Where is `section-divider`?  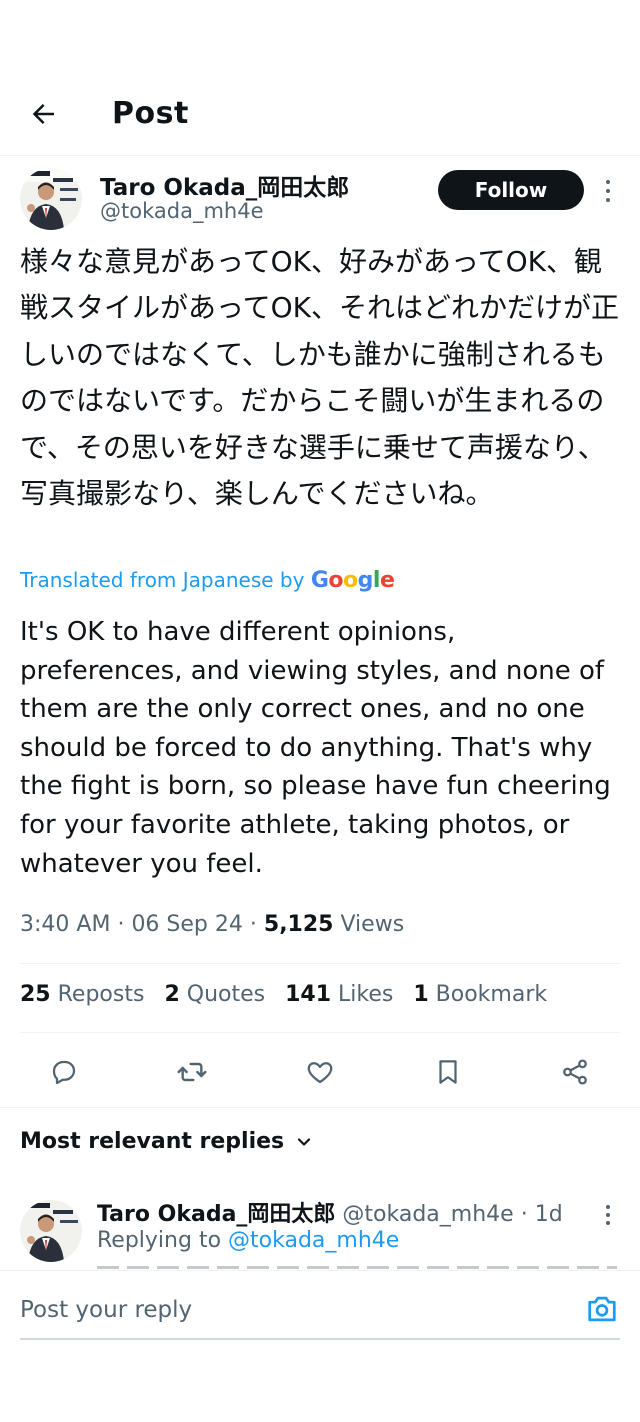 section-divider is located at coordinates (320, 1107).